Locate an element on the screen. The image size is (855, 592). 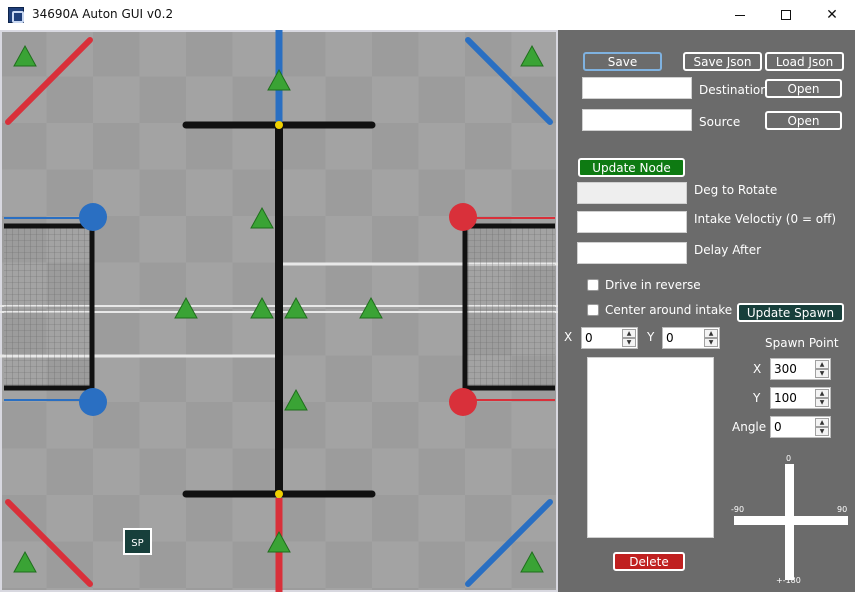
dial-label-top: 0 is located at coordinates (789, 458).